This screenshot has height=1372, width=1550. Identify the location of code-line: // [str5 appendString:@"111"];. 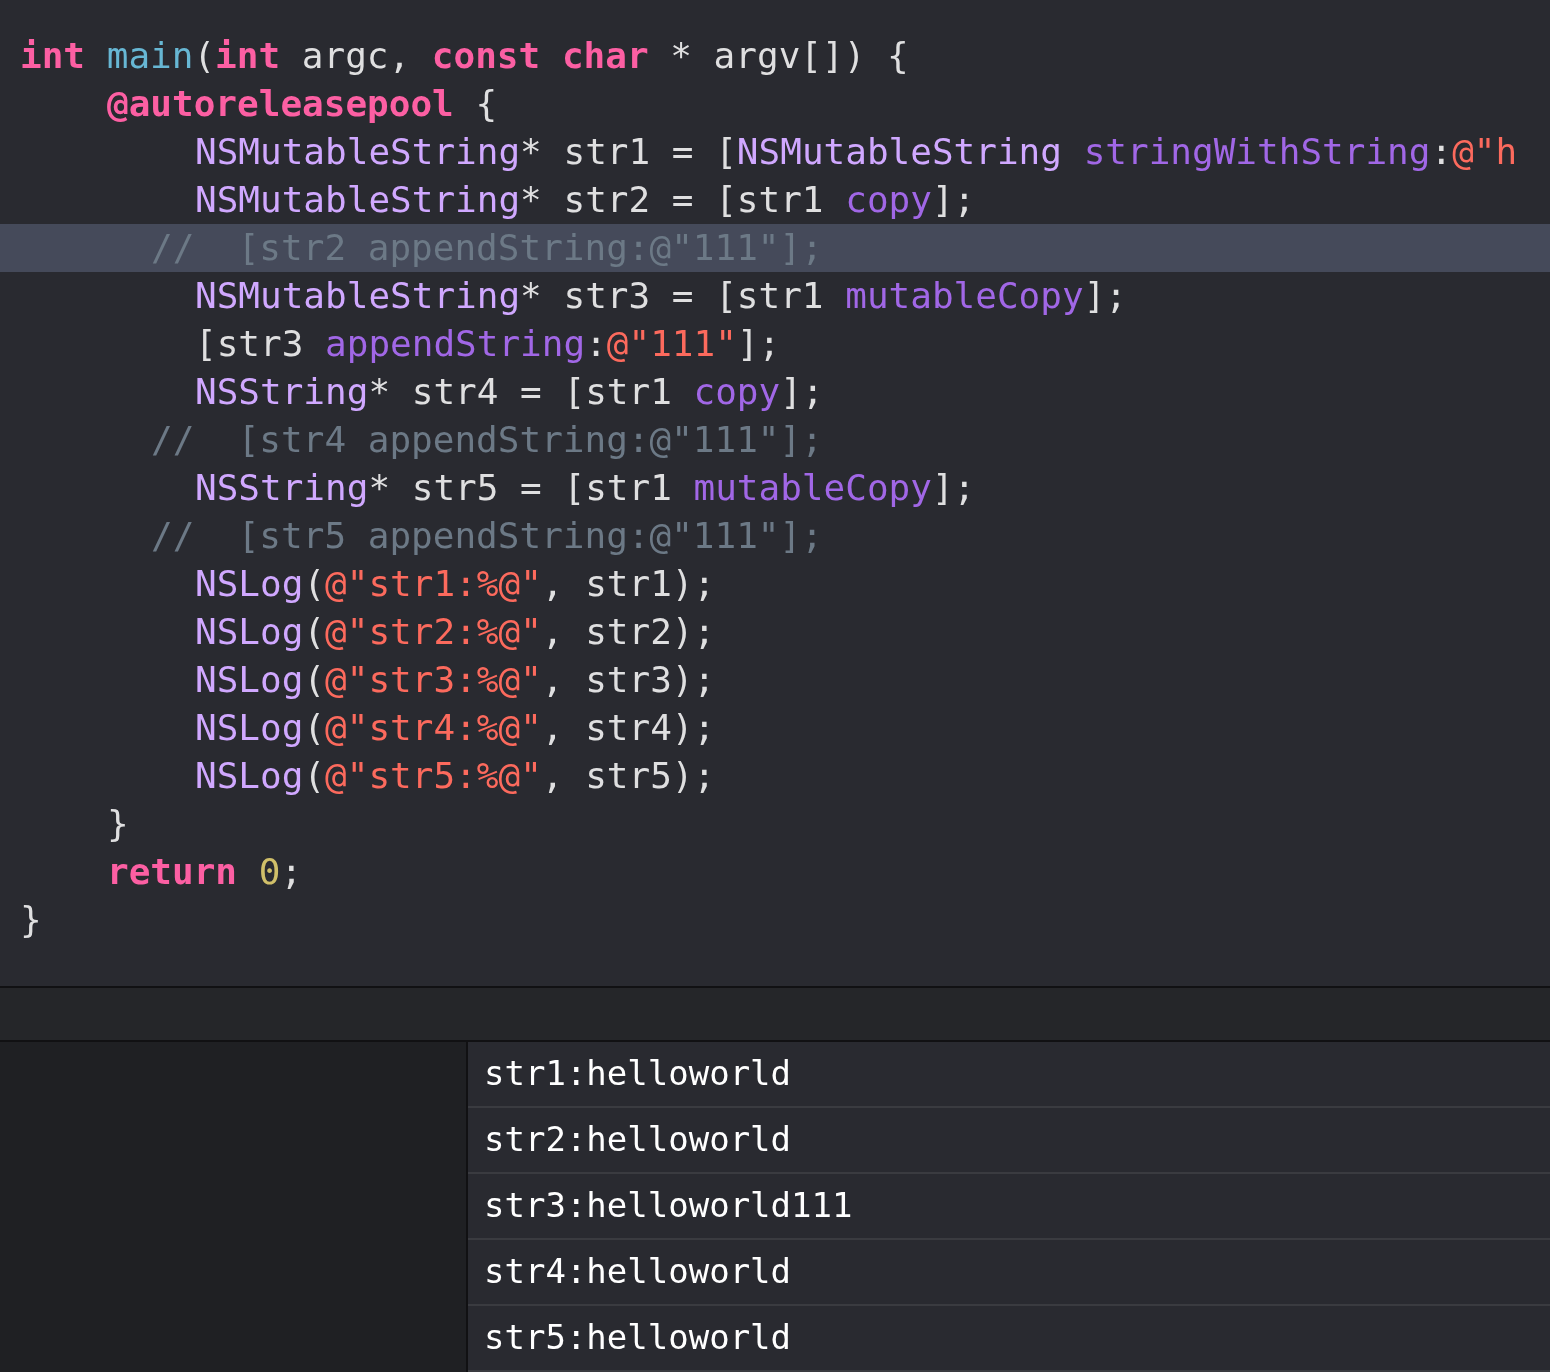
(487, 536).